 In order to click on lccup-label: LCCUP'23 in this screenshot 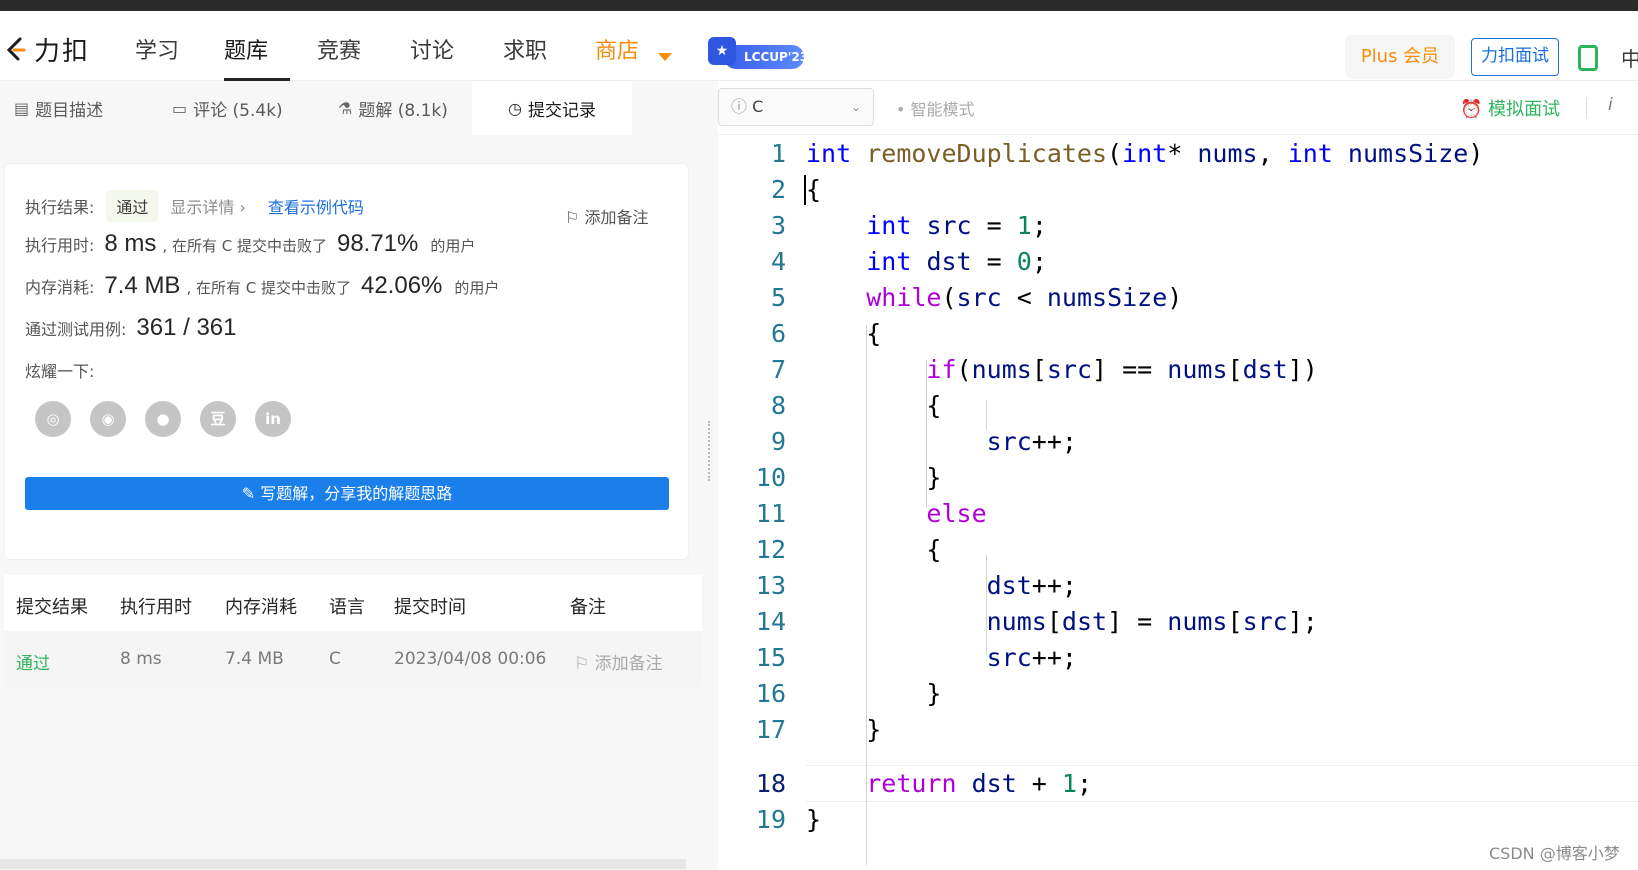, I will do `click(766, 57)`.